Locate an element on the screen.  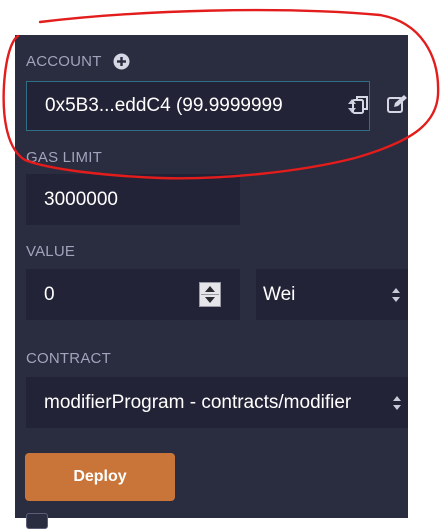
checkbox is located at coordinates (37, 521).